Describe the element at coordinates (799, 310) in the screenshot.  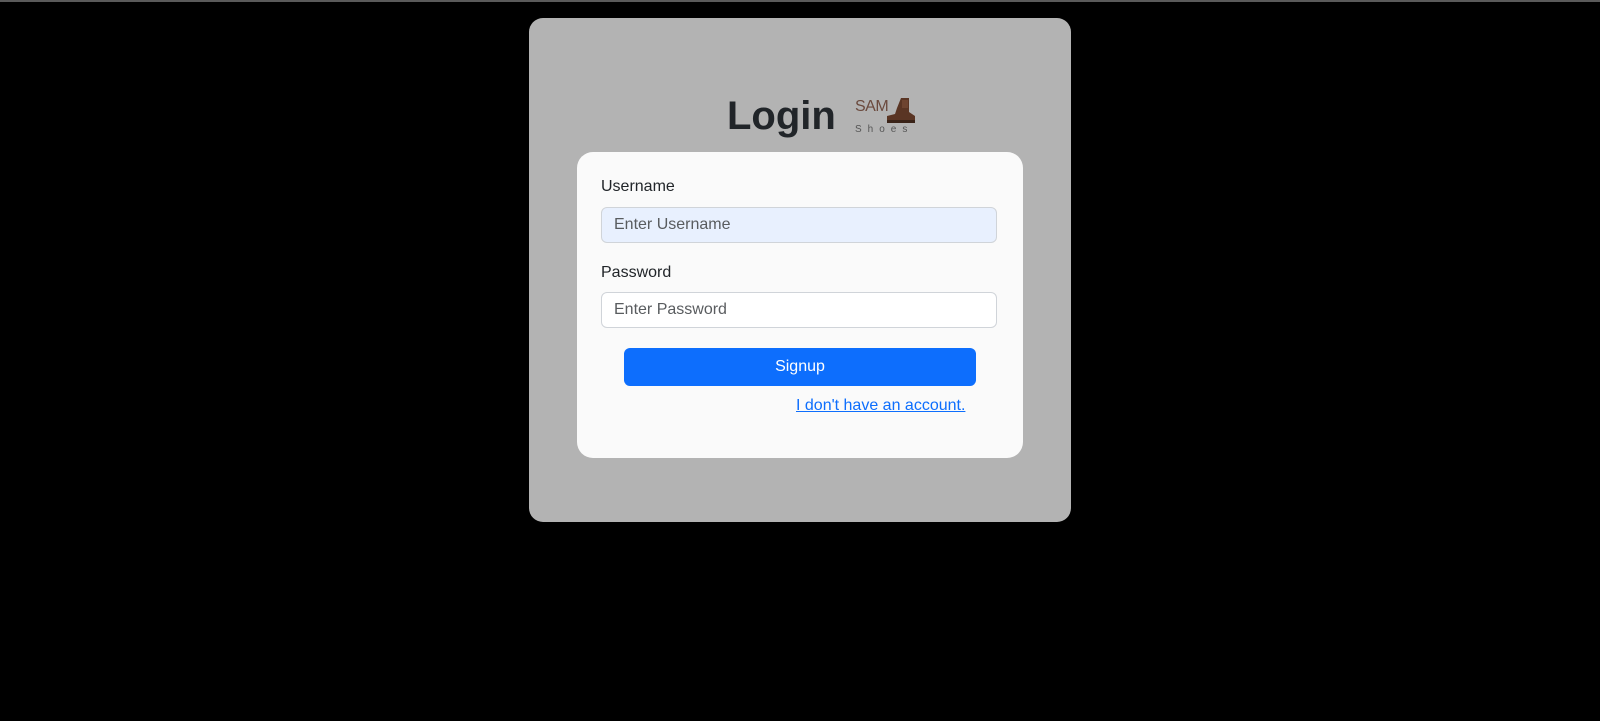
I see `password-input` at that location.